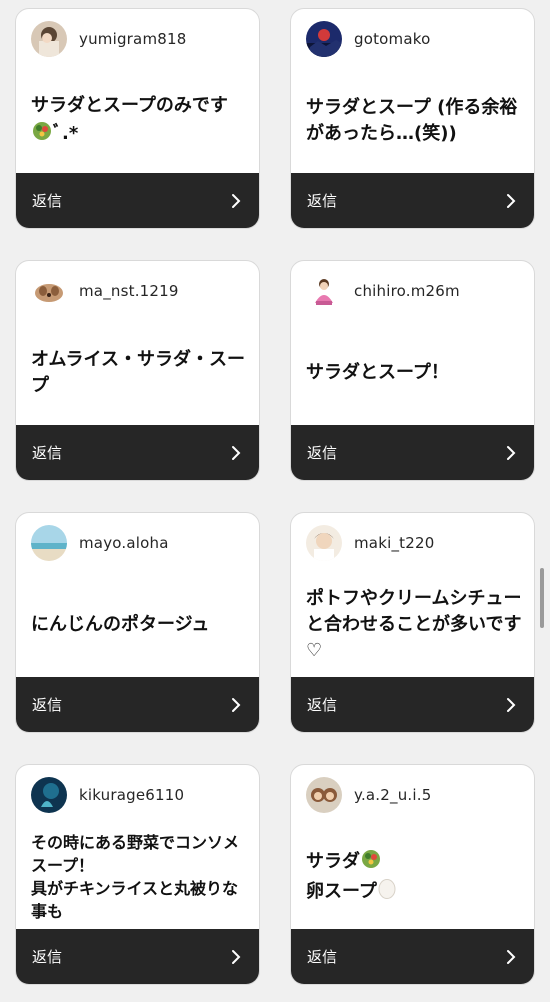  I want to click on reply-card: gotomako サラダとスープ (作る余裕があったら…(笑)) 返信, so click(412, 118).